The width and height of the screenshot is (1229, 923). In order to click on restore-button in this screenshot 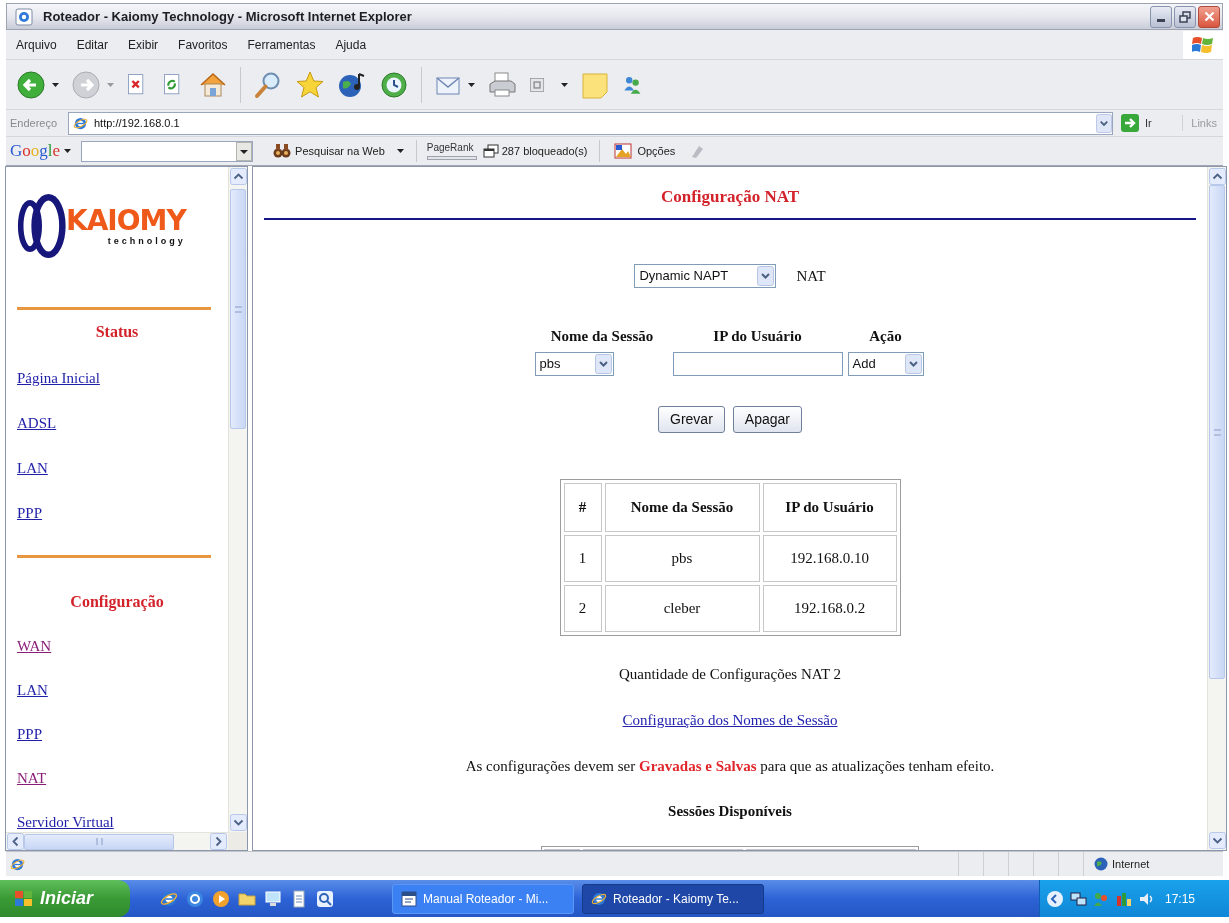, I will do `click(1185, 16)`.